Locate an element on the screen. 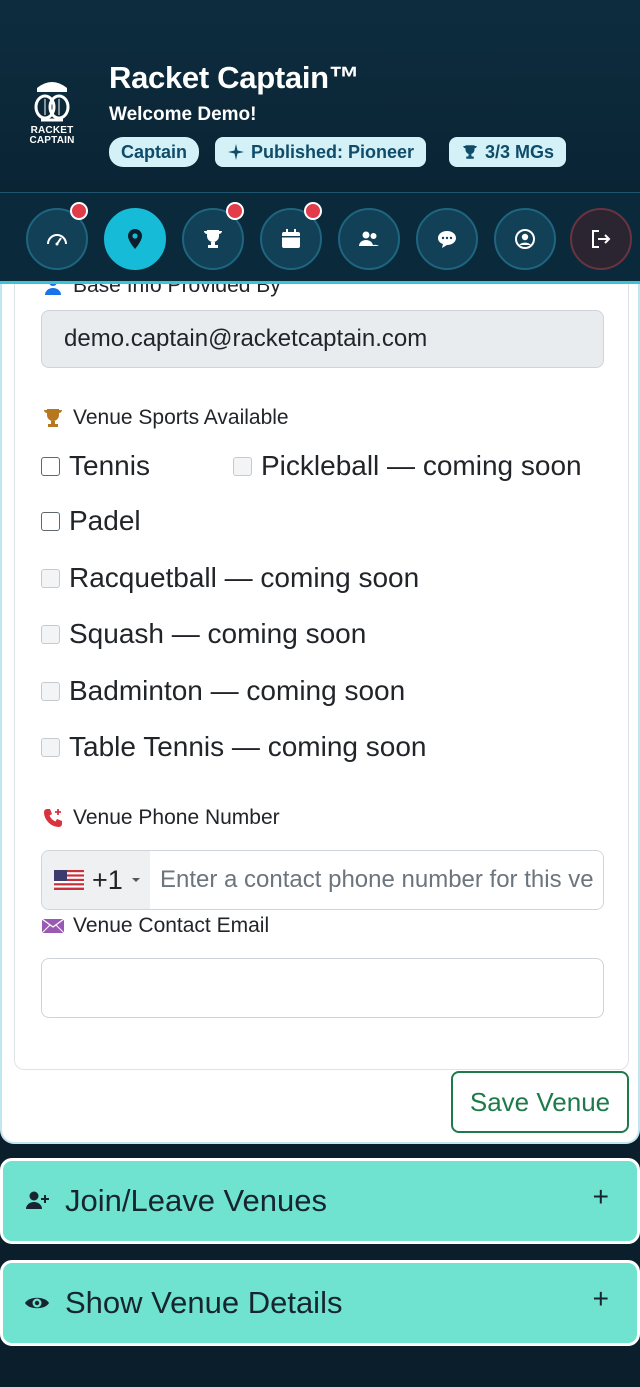 Image resolution: width=640 pixels, height=1387 pixels. sport-label: Tennis is located at coordinates (109, 465).